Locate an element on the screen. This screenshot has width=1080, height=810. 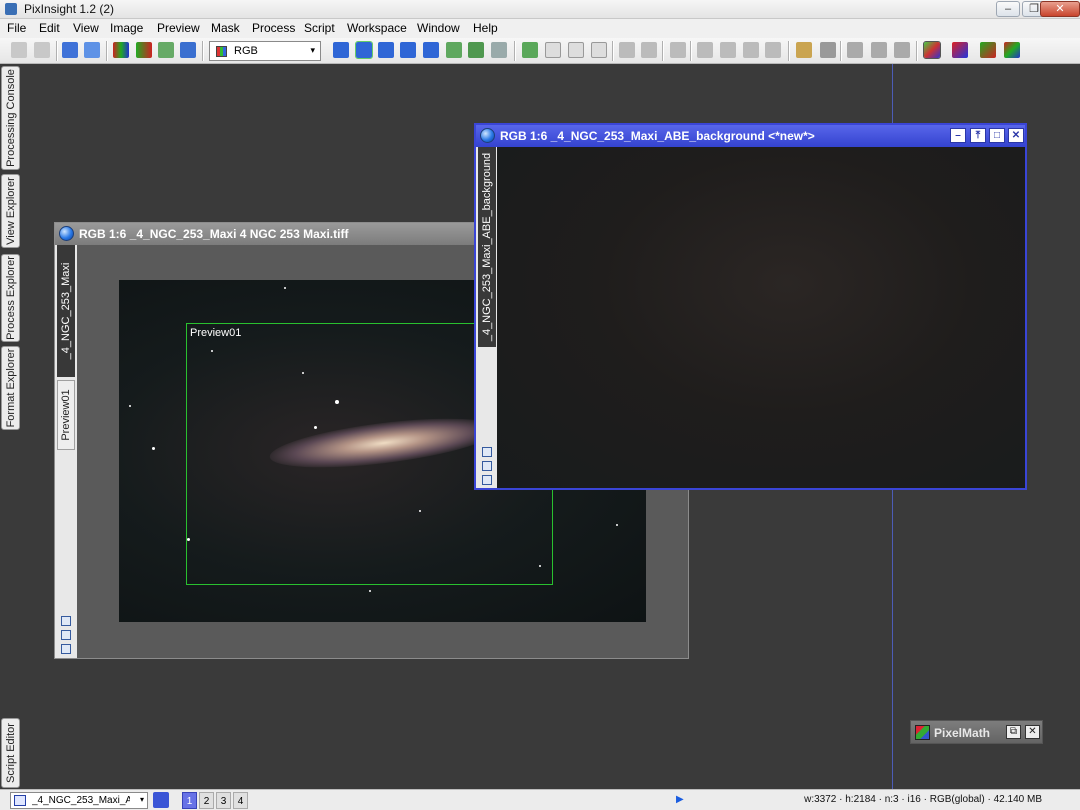
minimize-button: – is located at coordinates (1008, 9).